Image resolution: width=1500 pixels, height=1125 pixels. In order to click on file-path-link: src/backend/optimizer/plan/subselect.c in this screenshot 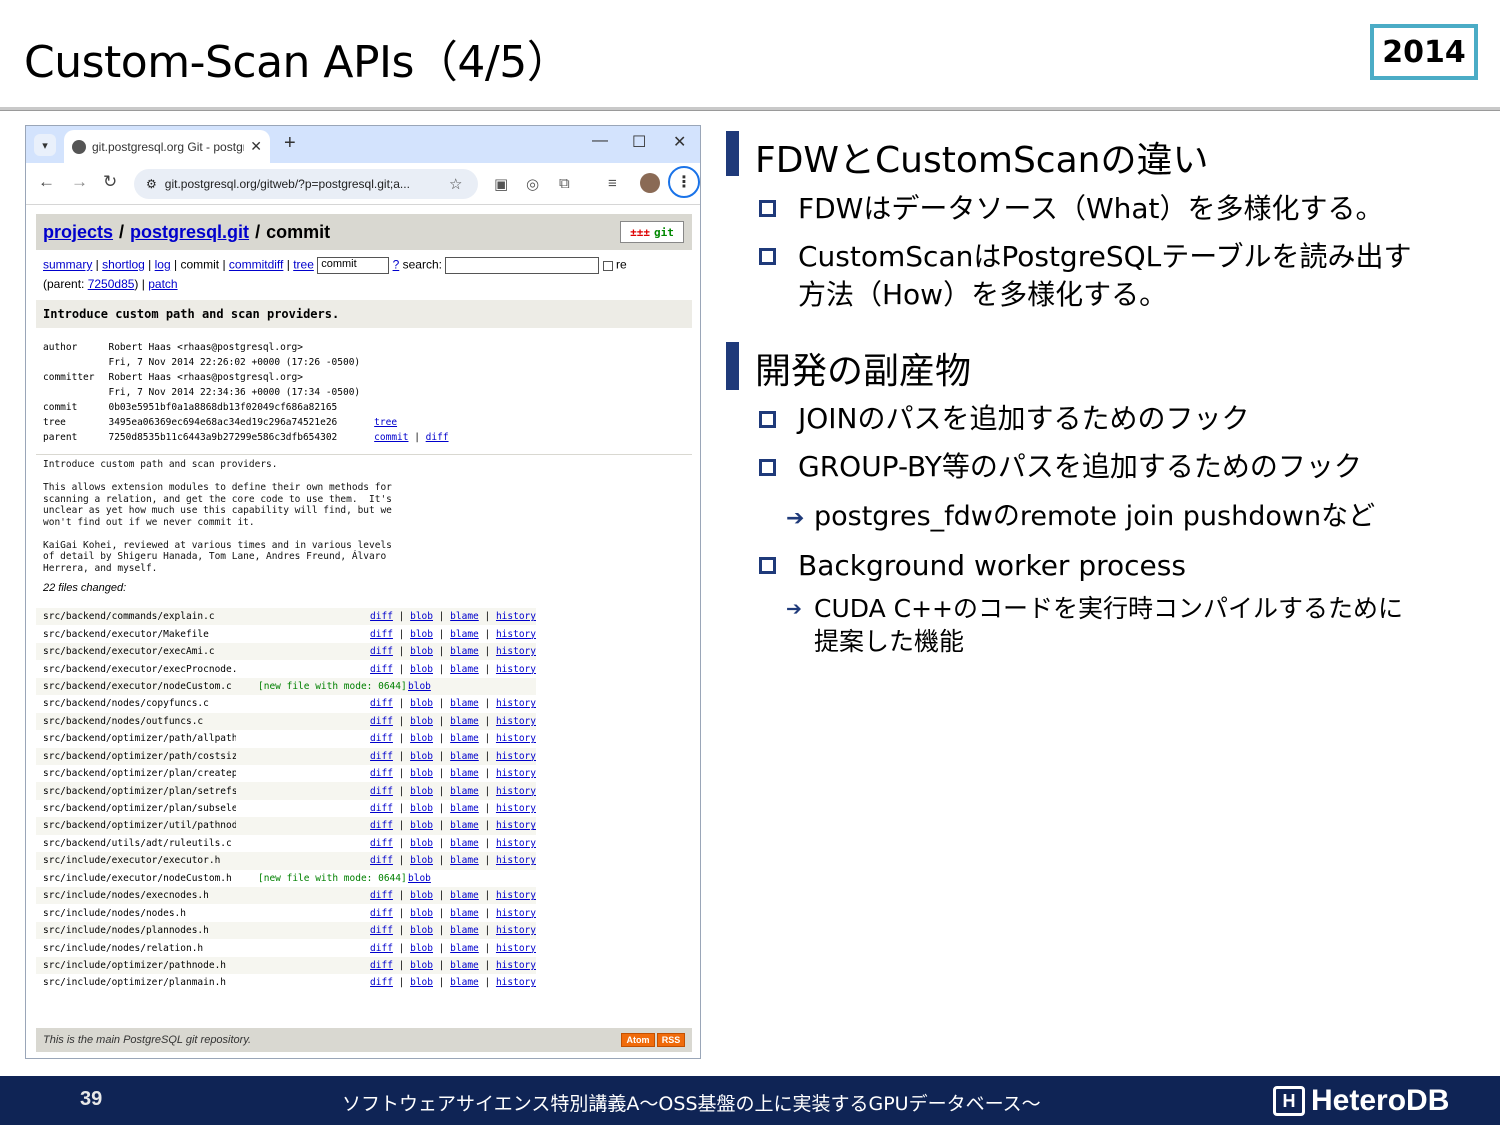, I will do `click(136, 808)`.